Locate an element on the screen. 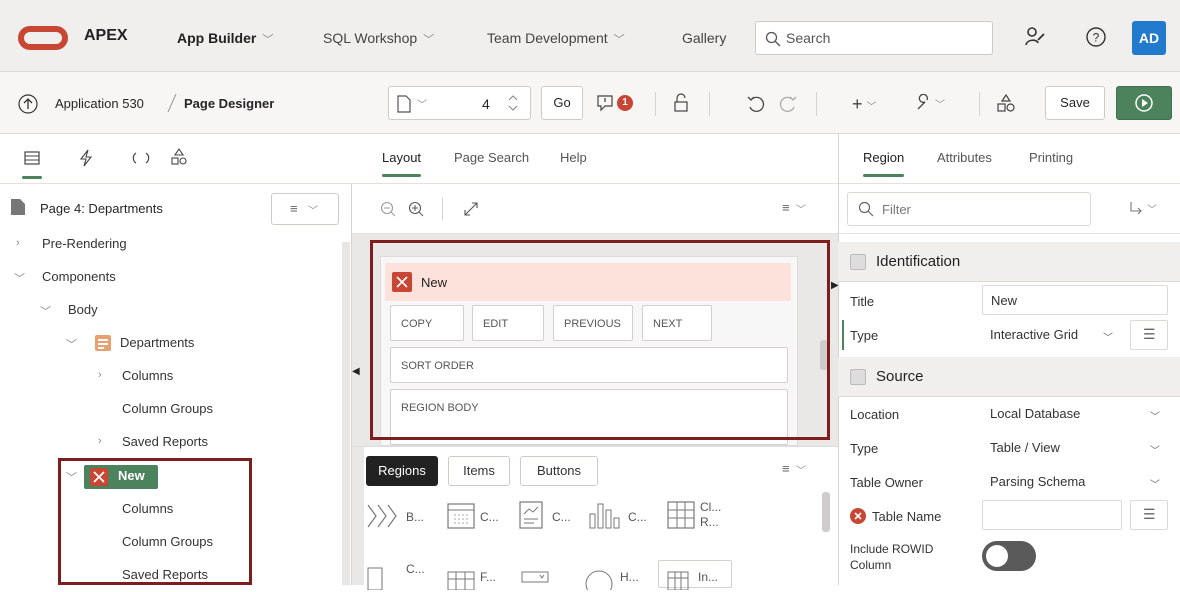 Image resolution: width=1180 pixels, height=592 pixels. location-select: Local Database ﹀ is located at coordinates (1075, 414).